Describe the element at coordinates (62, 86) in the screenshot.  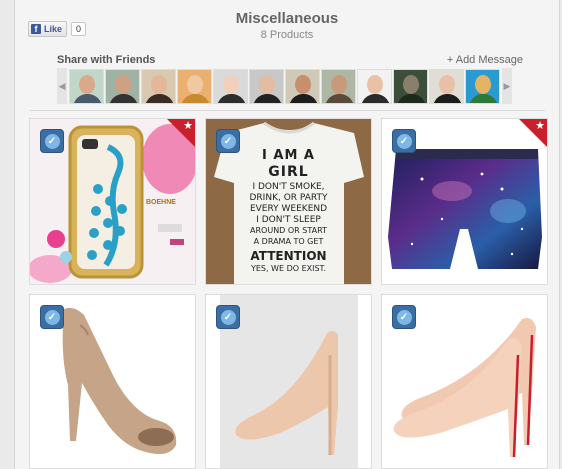
I see `chevron-left-icon: ◀` at that location.